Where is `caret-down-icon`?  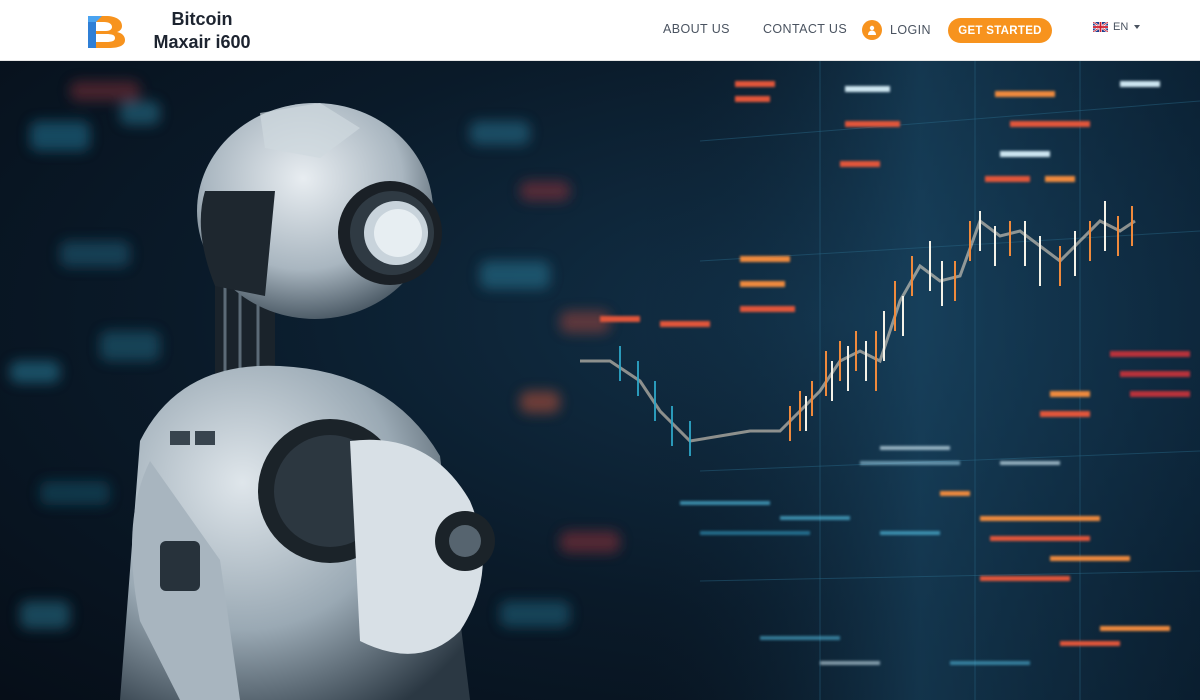
caret-down-icon is located at coordinates (1137, 27).